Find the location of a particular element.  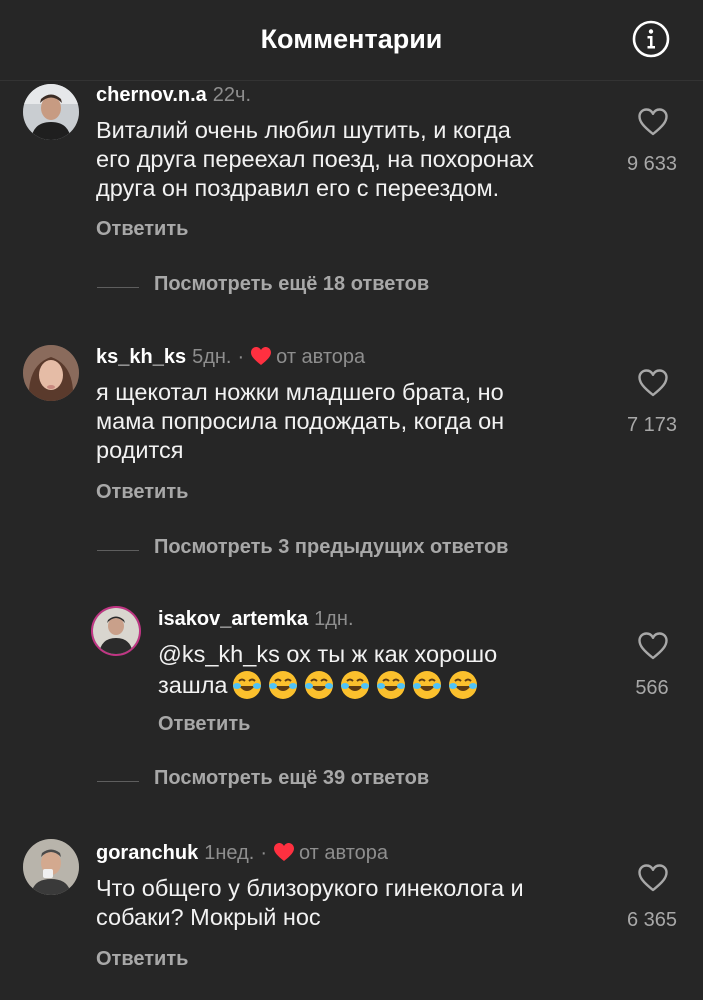

like-count: 7 173 is located at coordinates (652, 425).